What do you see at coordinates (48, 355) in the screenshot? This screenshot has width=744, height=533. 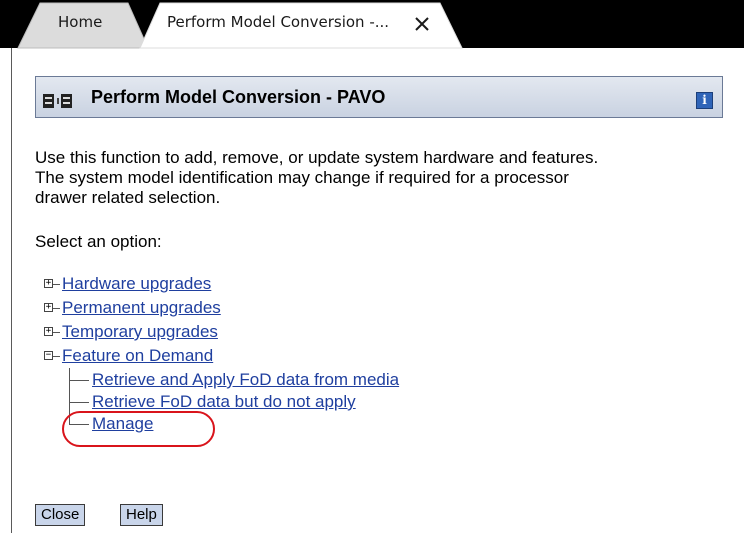 I see `collapse-icon: −` at bounding box center [48, 355].